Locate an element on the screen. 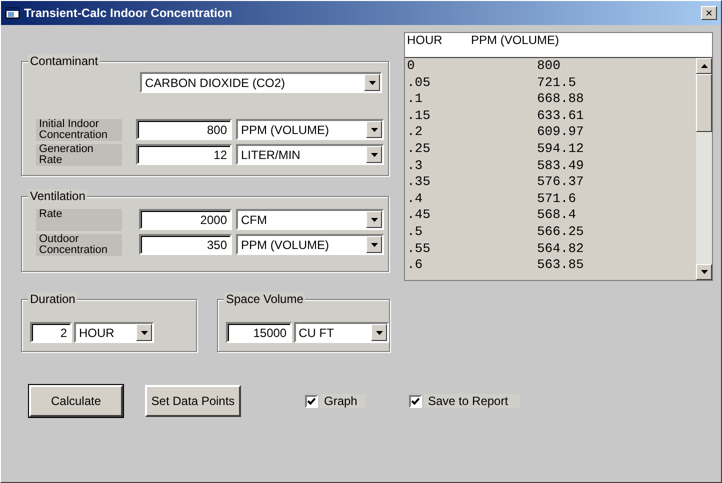 This screenshot has height=483, width=722. list-cell: 576.37 is located at coordinates (560, 182).